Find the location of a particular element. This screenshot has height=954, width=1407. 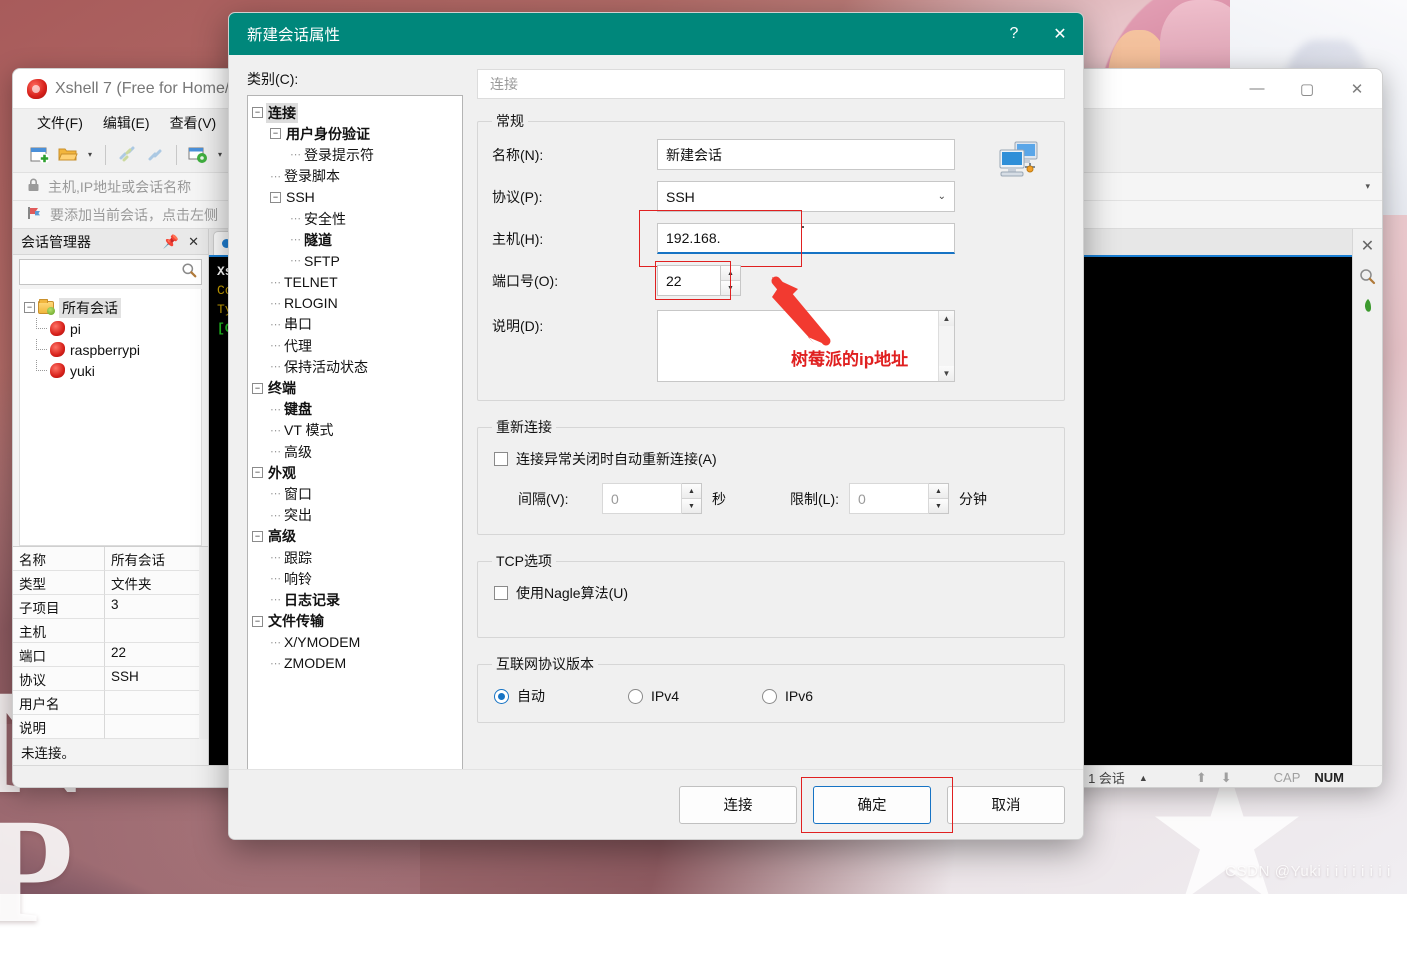

category-item: ⋯登录提示符 is located at coordinates (355, 154).